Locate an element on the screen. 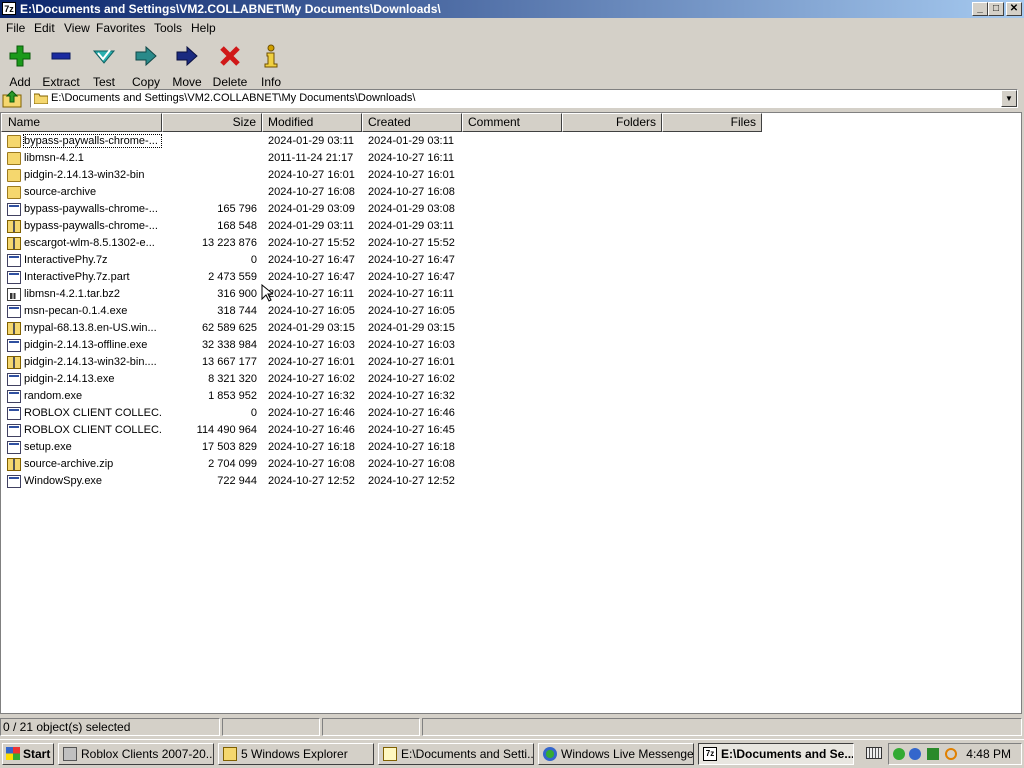 This screenshot has width=1024, height=768. cell-size: 722 944 is located at coordinates (237, 481).